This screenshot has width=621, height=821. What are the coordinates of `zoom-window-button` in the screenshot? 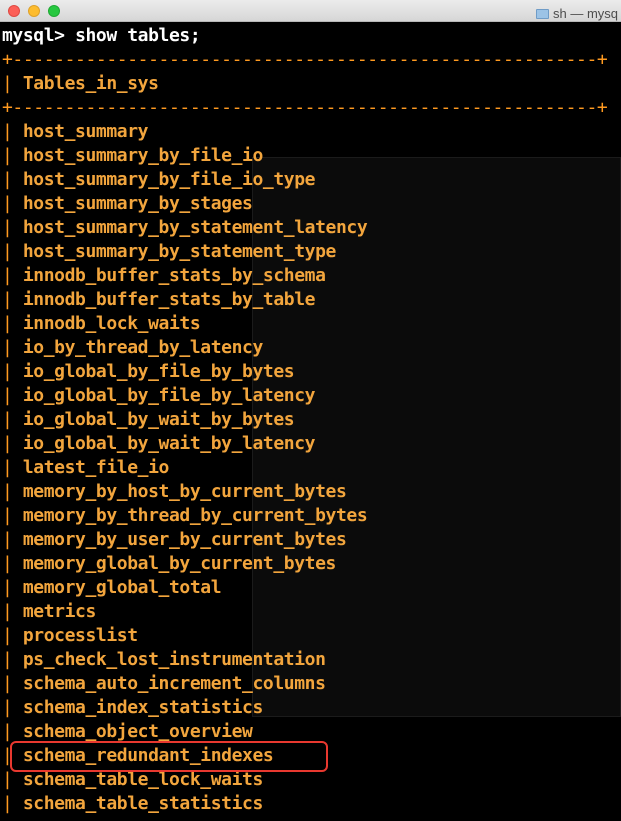 It's located at (54, 11).